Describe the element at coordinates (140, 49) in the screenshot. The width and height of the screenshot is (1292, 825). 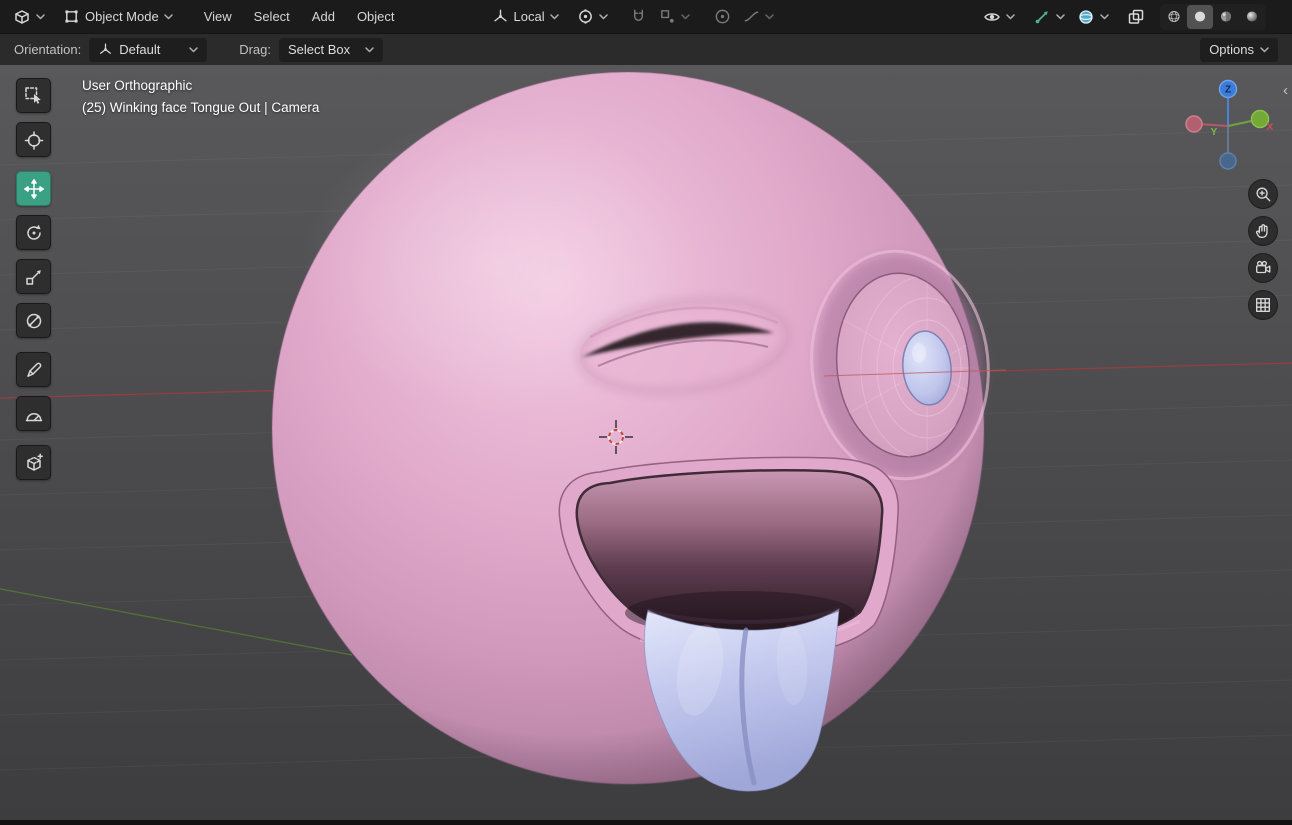
I see `orientation-value: Default` at that location.